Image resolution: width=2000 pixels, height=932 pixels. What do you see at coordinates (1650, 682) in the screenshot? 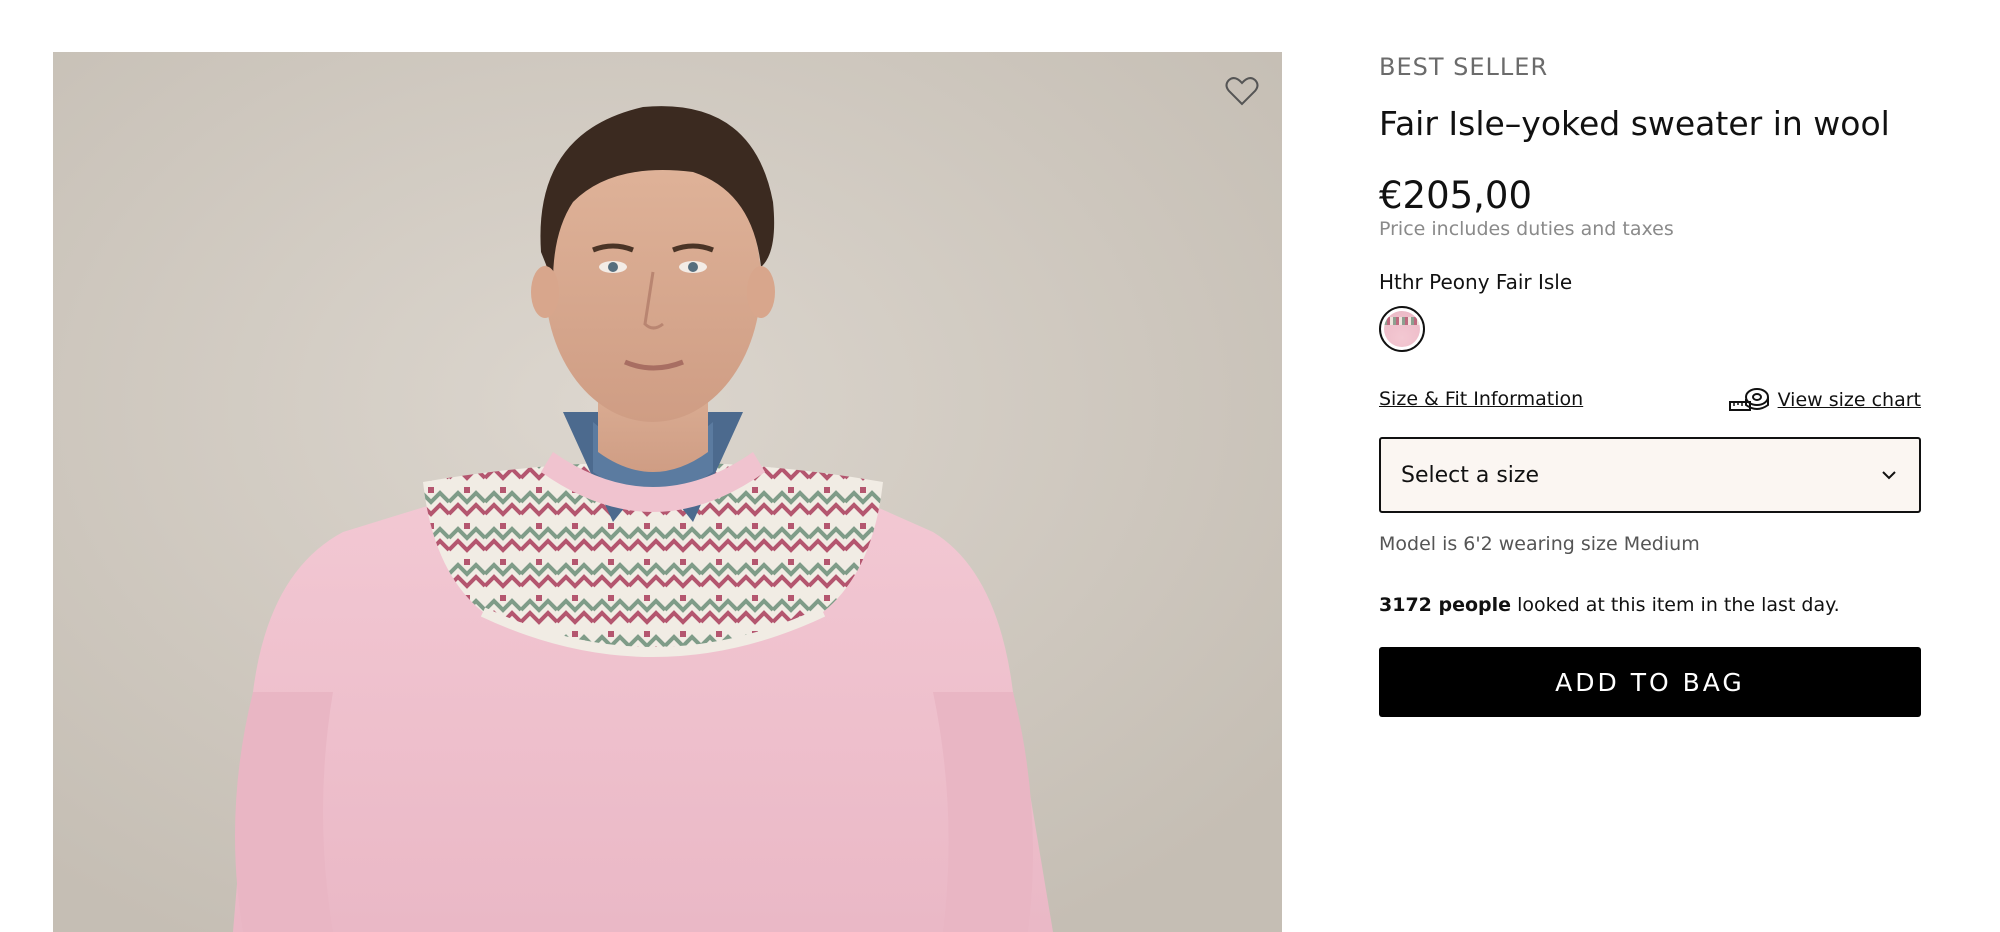
I see `add-to-bag-button: ADD TO BAG` at bounding box center [1650, 682].